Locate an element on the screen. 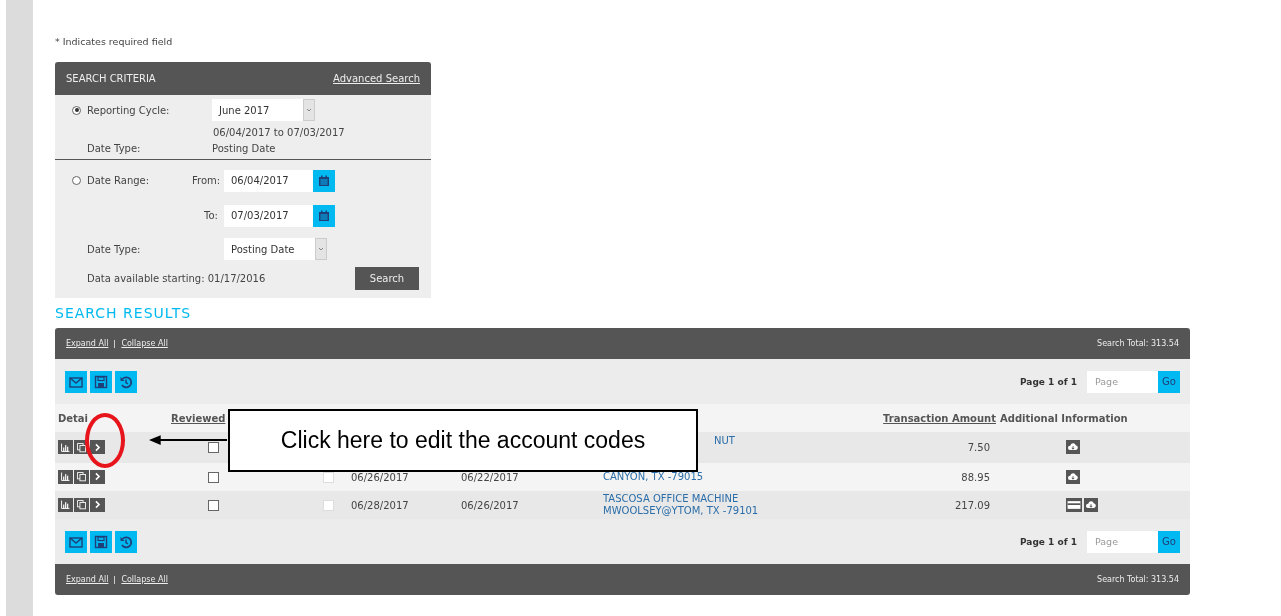  field-label: From: is located at coordinates (207, 180).